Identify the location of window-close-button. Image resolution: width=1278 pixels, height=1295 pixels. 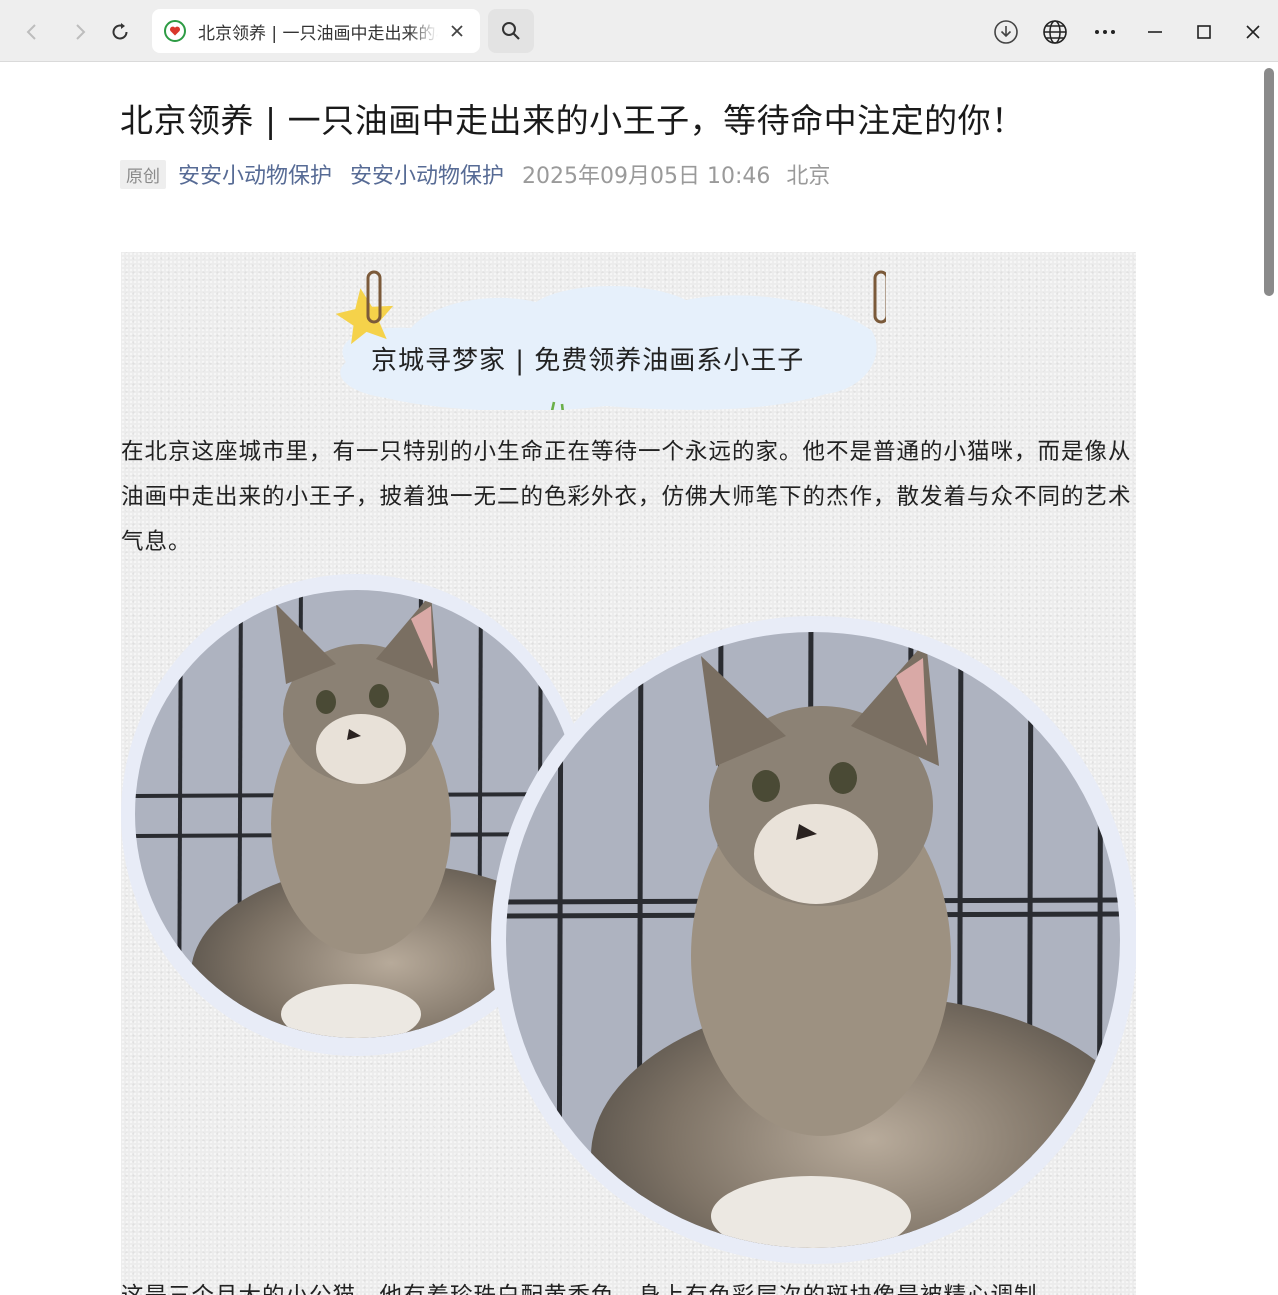
(1253, 32).